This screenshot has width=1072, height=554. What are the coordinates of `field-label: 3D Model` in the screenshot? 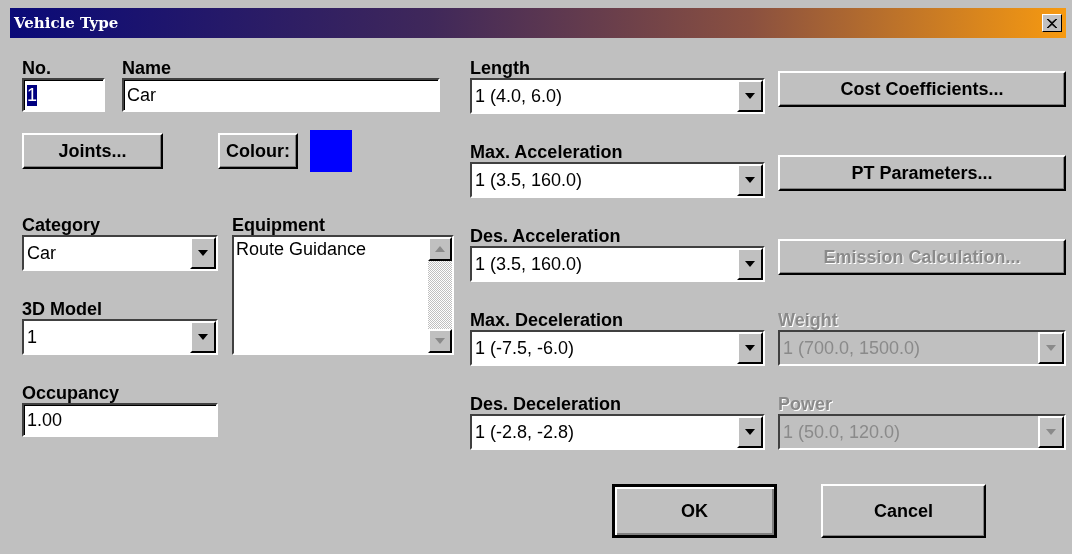 It's located at (62, 309).